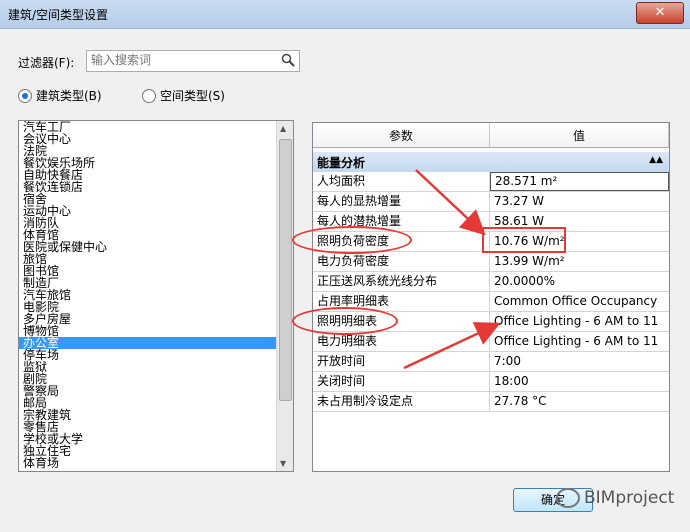  Describe the element at coordinates (656, 160) in the screenshot. I see `collapse-icon: ▲▲` at that location.